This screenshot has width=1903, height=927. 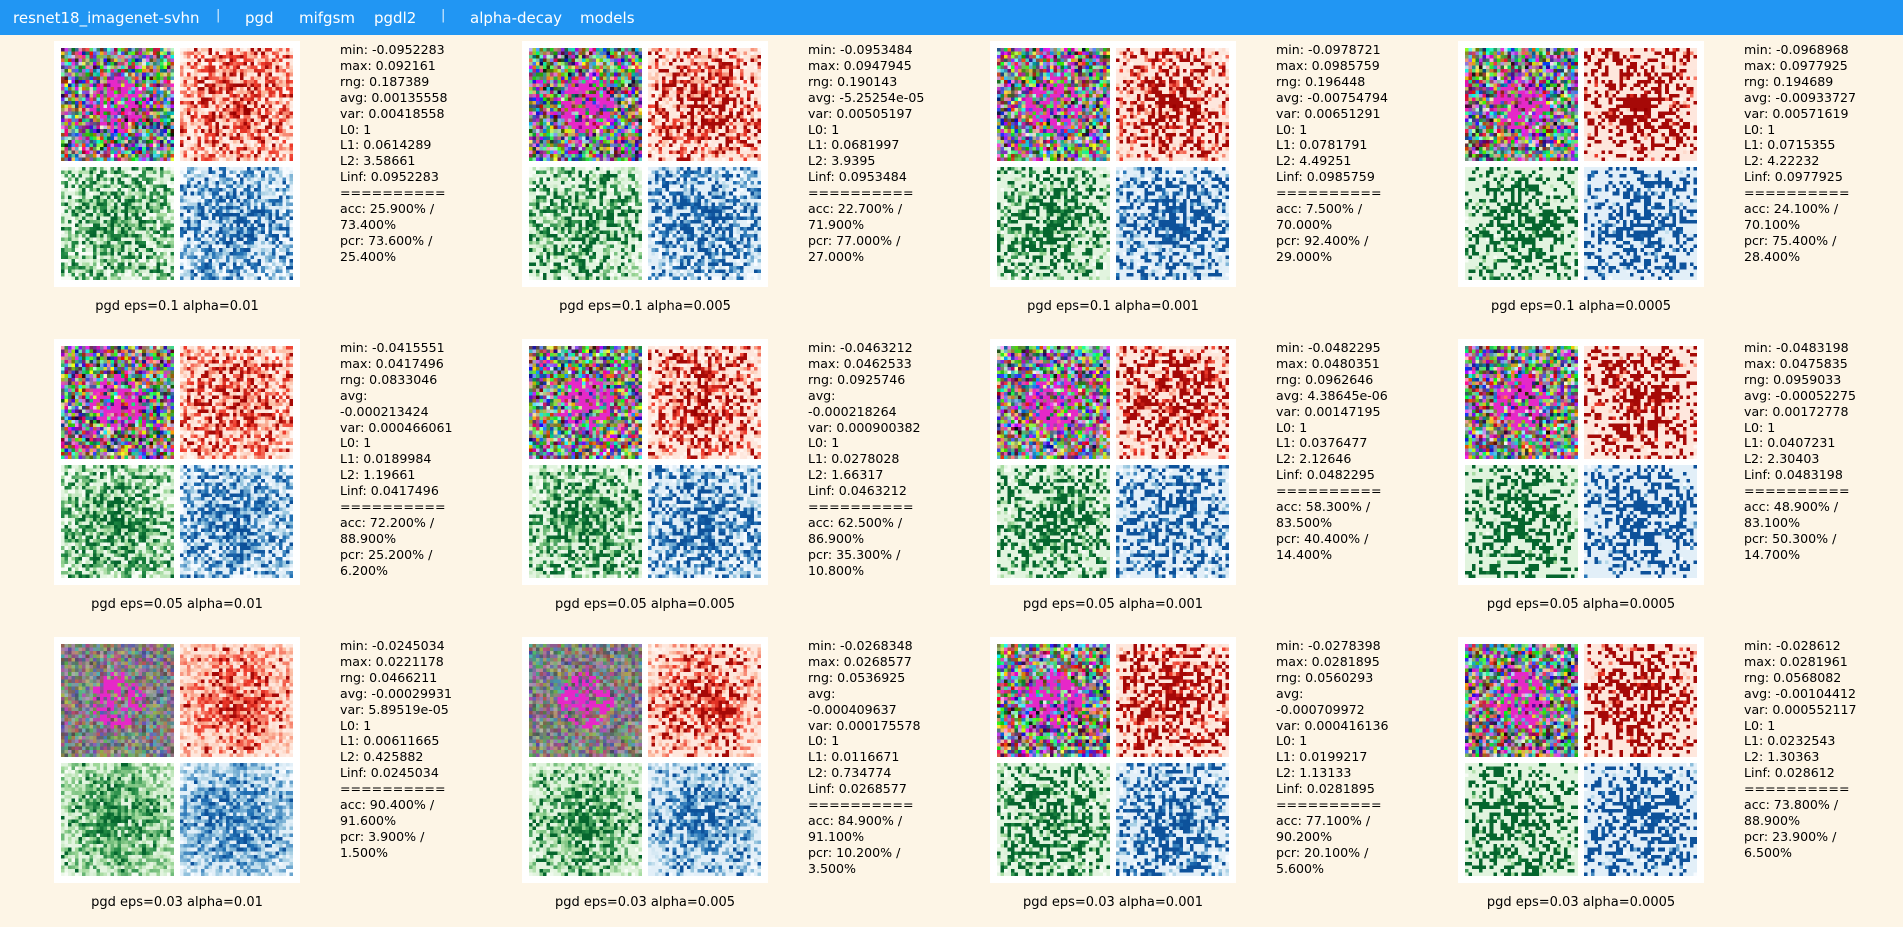 I want to click on stats-line: min: -0.0953484, so click(x=860, y=49).